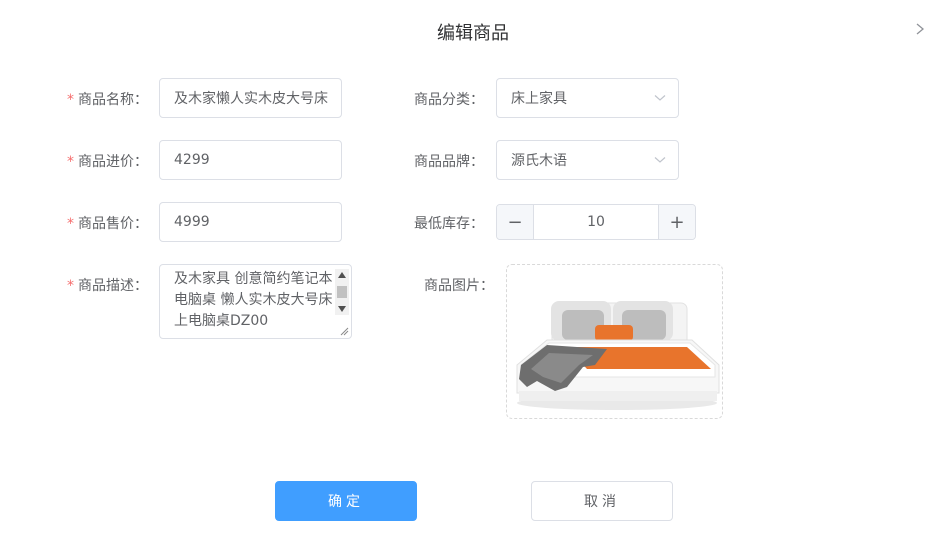 The image size is (926, 535). I want to click on chevron-right-icon, so click(920, 29).